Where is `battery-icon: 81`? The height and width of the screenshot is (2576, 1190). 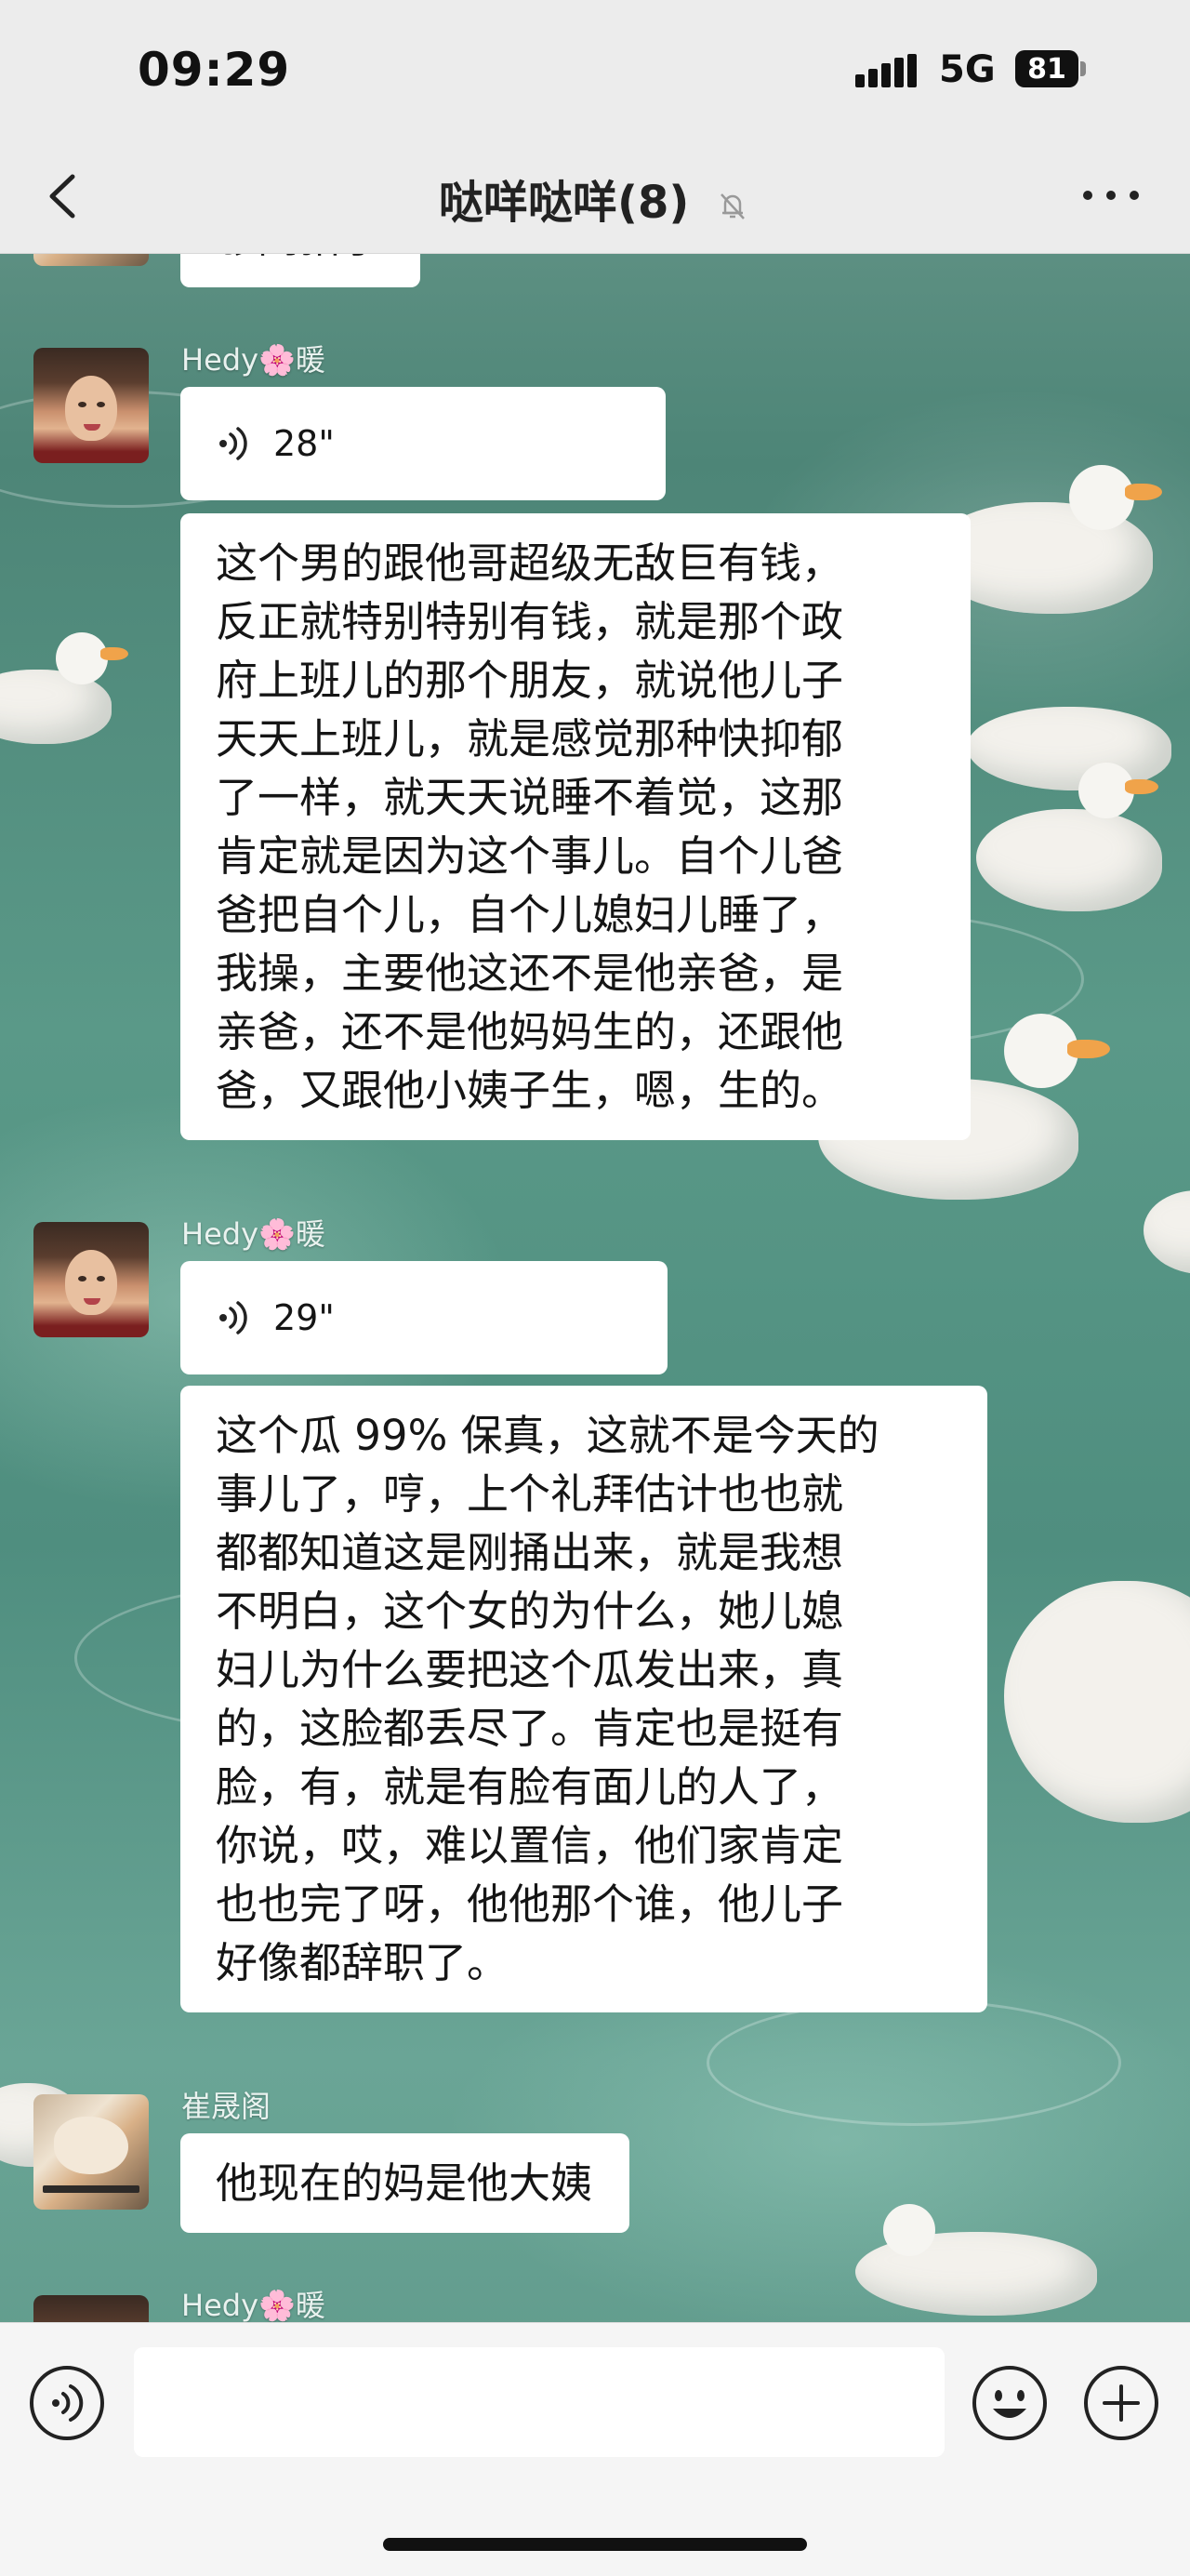
battery-icon: 81 is located at coordinates (1046, 68).